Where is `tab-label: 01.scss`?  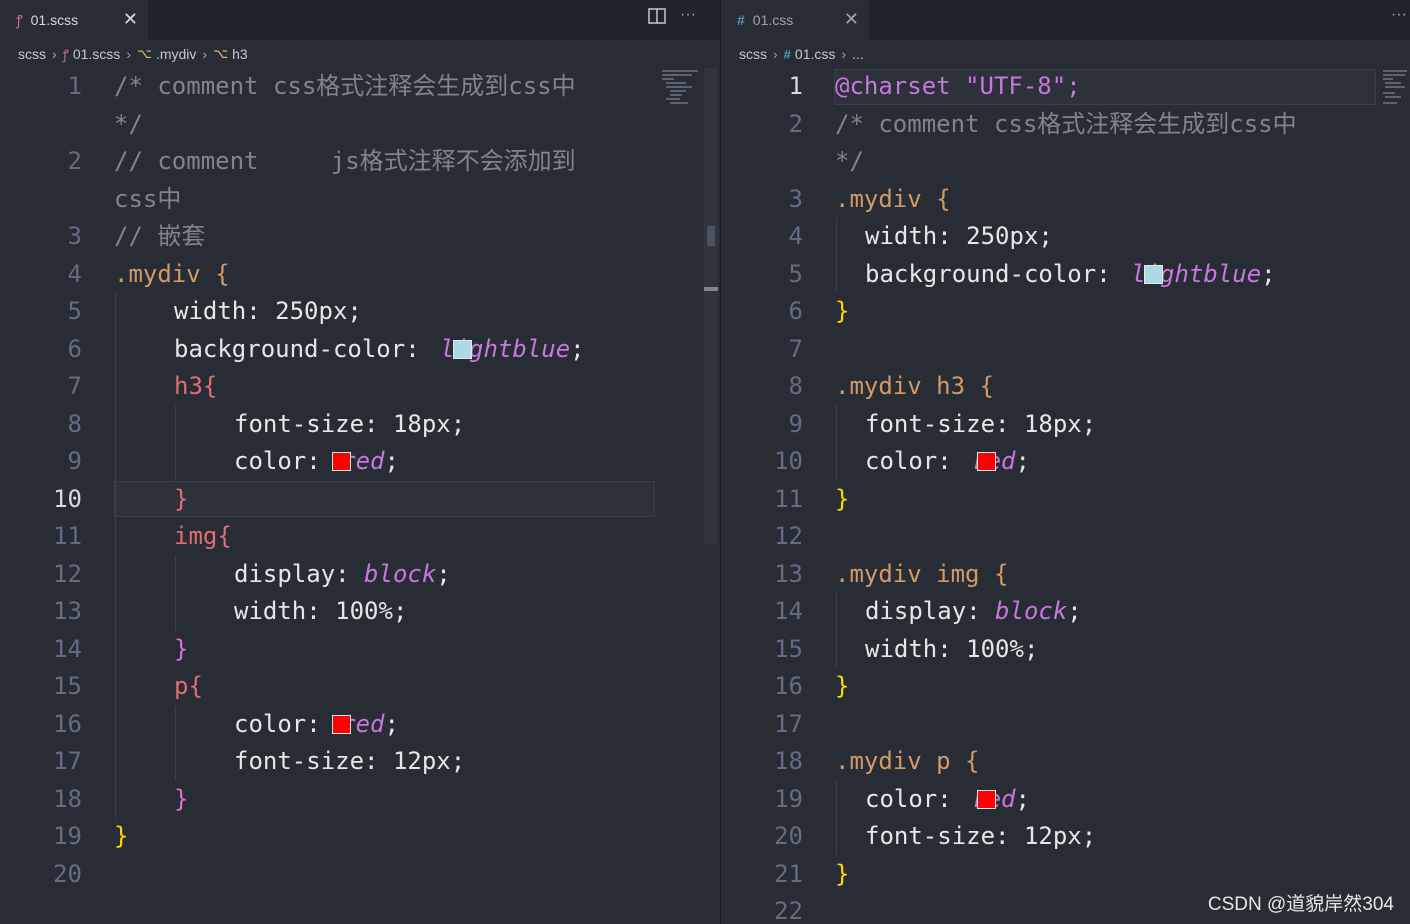
tab-label: 01.scss is located at coordinates (54, 20).